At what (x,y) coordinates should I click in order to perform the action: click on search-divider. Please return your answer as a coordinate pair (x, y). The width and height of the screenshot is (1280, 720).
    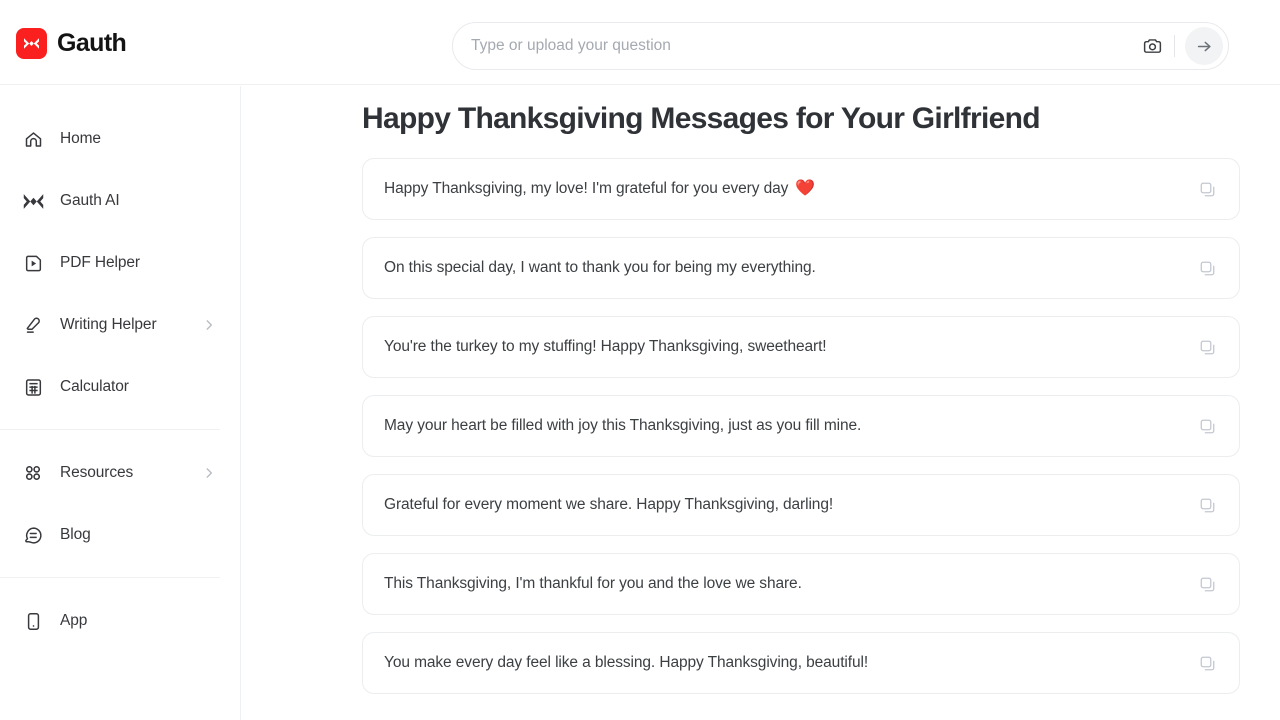
    Looking at the image, I should click on (1174, 46).